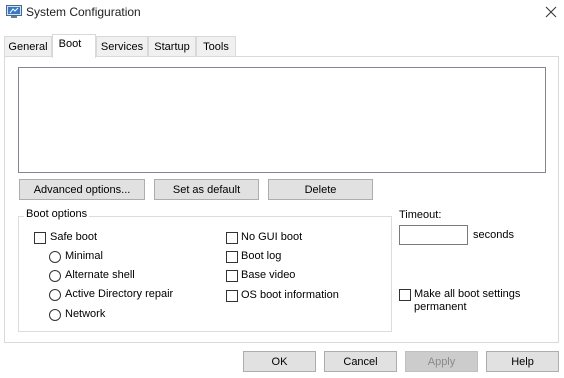 The width and height of the screenshot is (564, 378). I want to click on ok-button: OK, so click(279, 361).